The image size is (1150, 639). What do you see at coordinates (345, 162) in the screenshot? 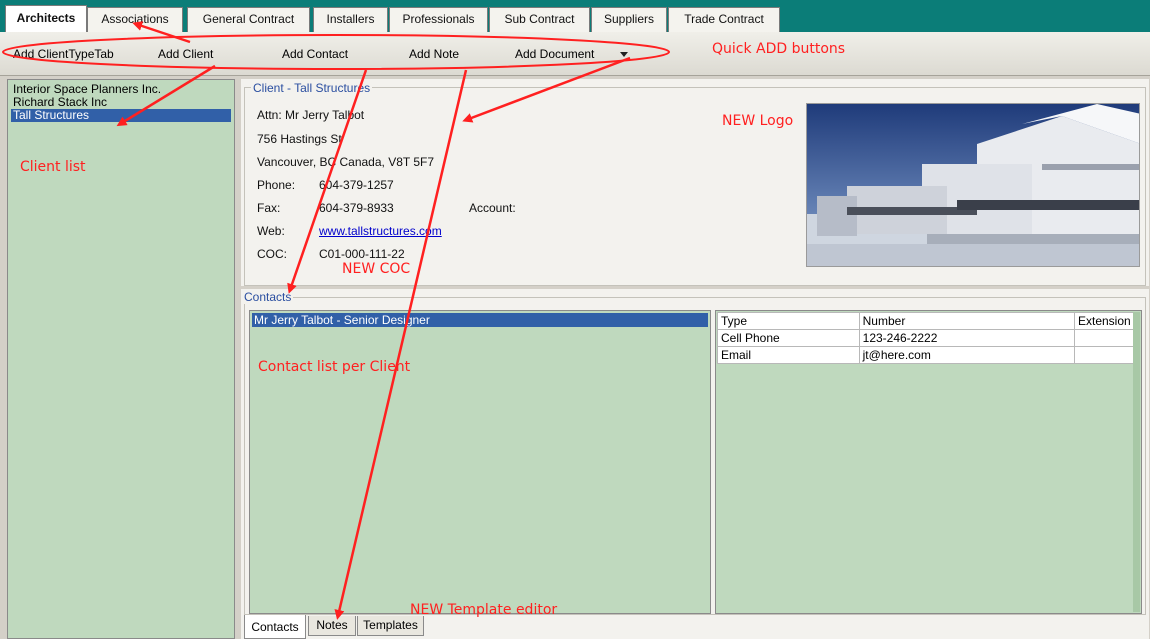
I see `client-city: Vancouver, BC Canada, V8T 5F7` at bounding box center [345, 162].